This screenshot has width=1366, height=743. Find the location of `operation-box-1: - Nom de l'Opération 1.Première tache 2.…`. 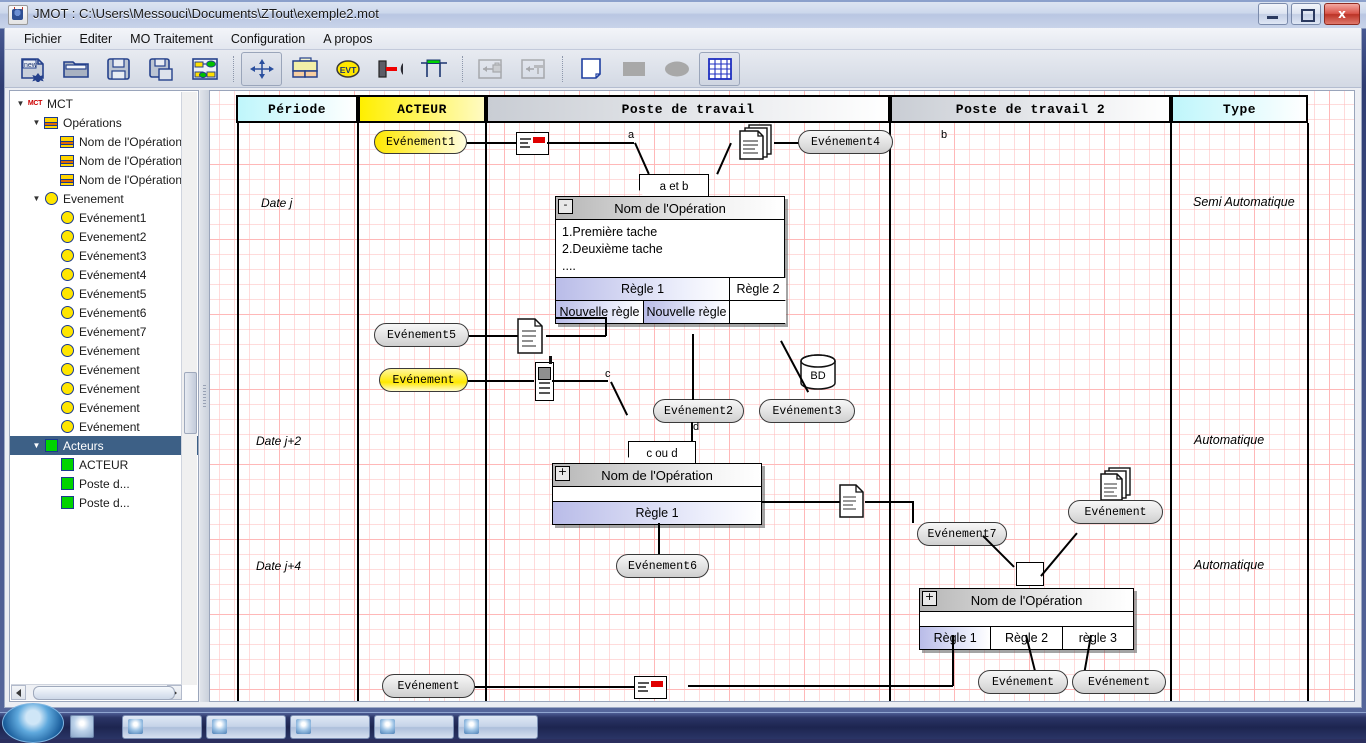

operation-box-1: - Nom de l'Opération 1.Première tache 2.… is located at coordinates (670, 260).